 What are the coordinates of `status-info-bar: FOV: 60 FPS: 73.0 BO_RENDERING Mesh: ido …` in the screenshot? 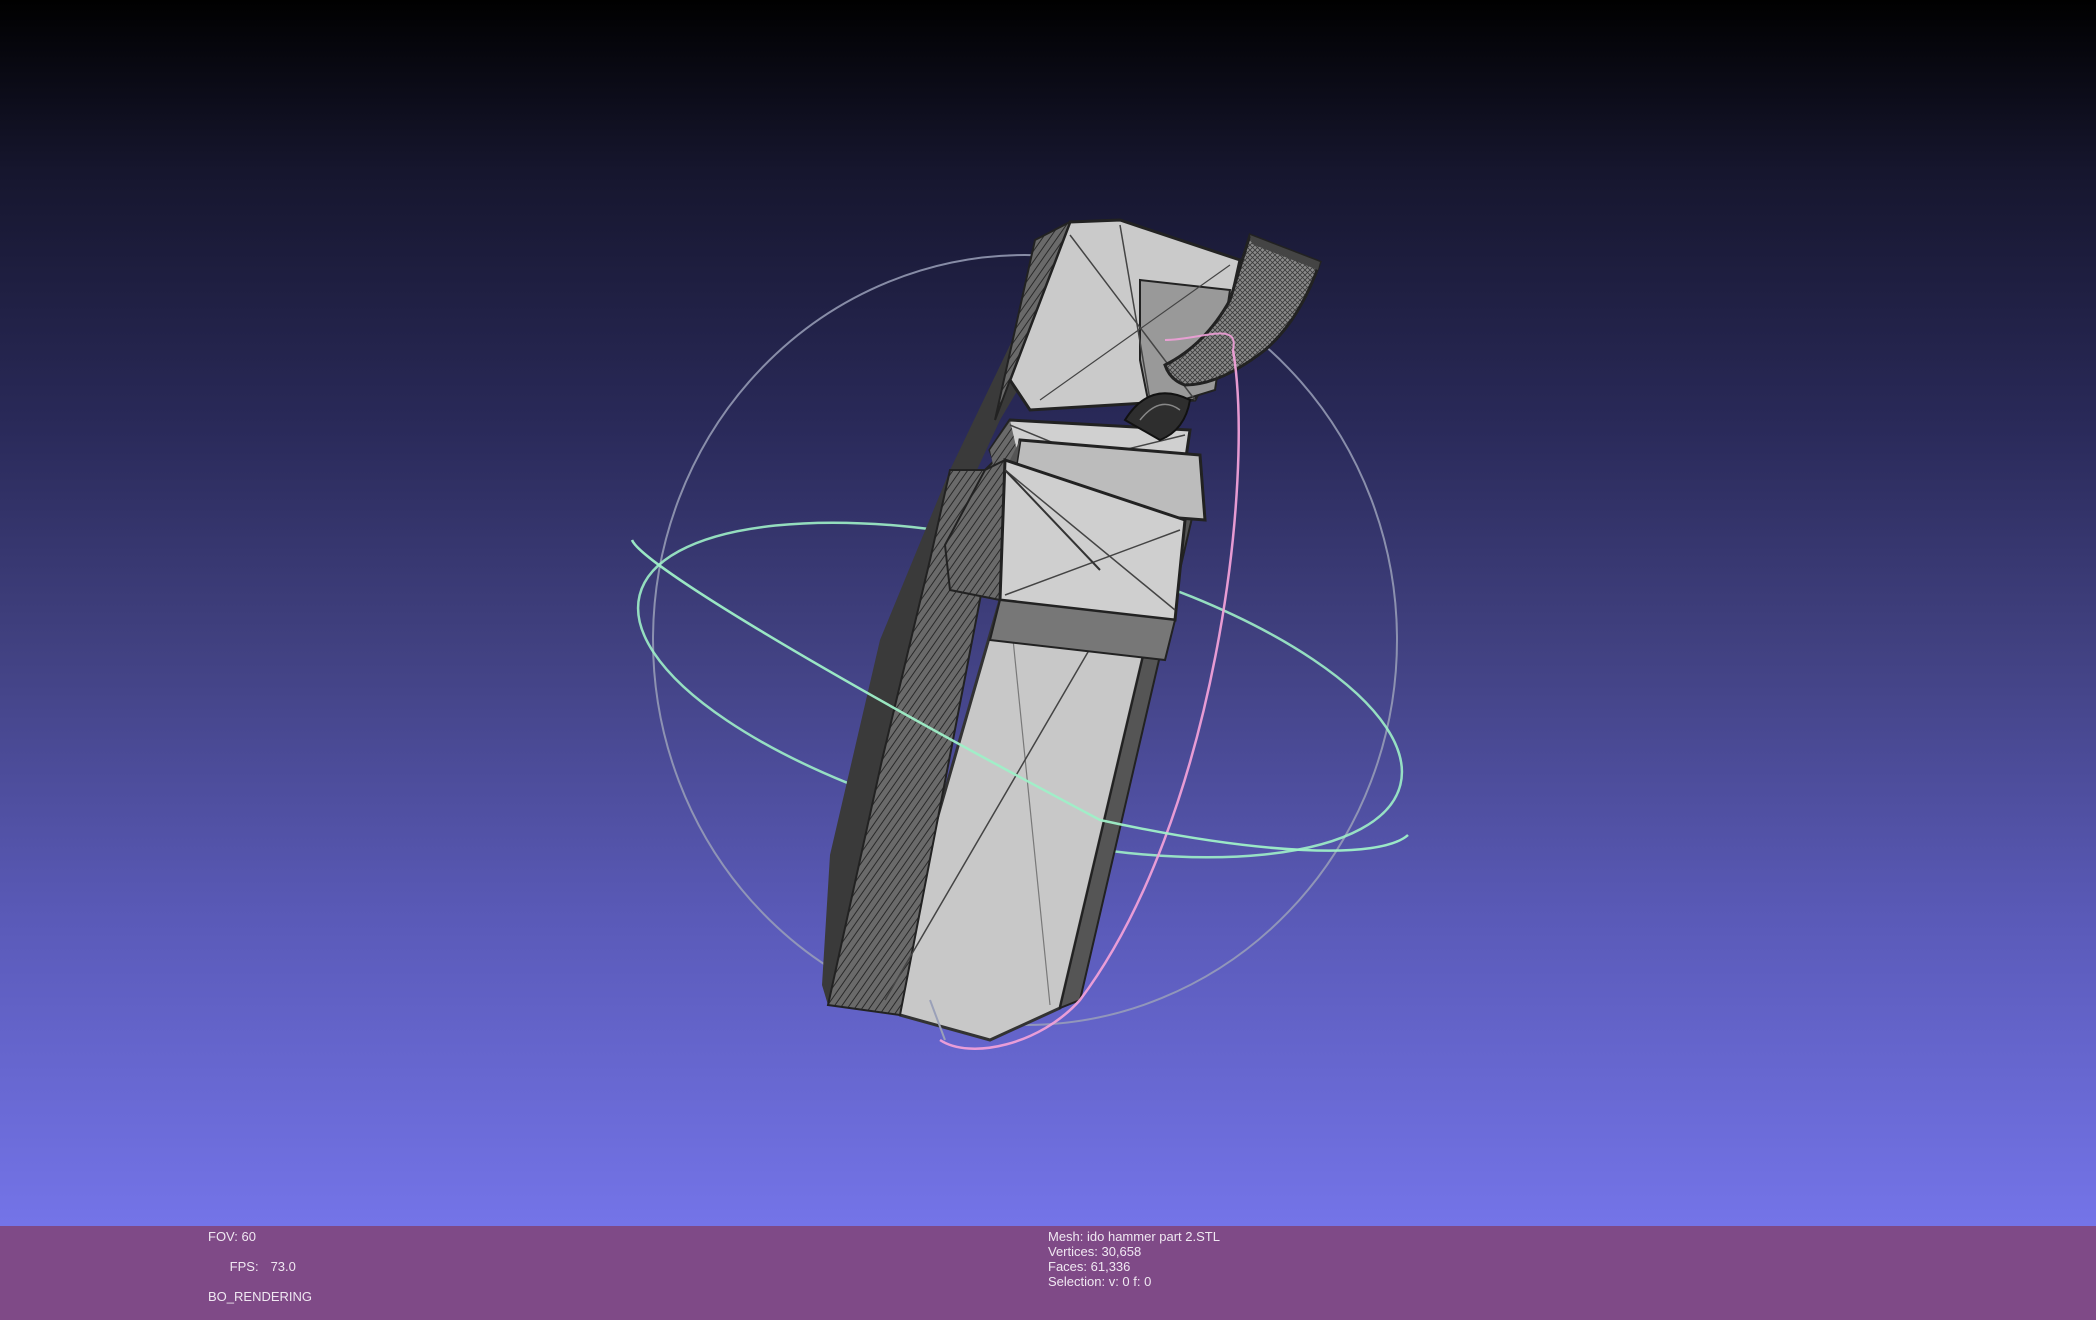 It's located at (1048, 1273).